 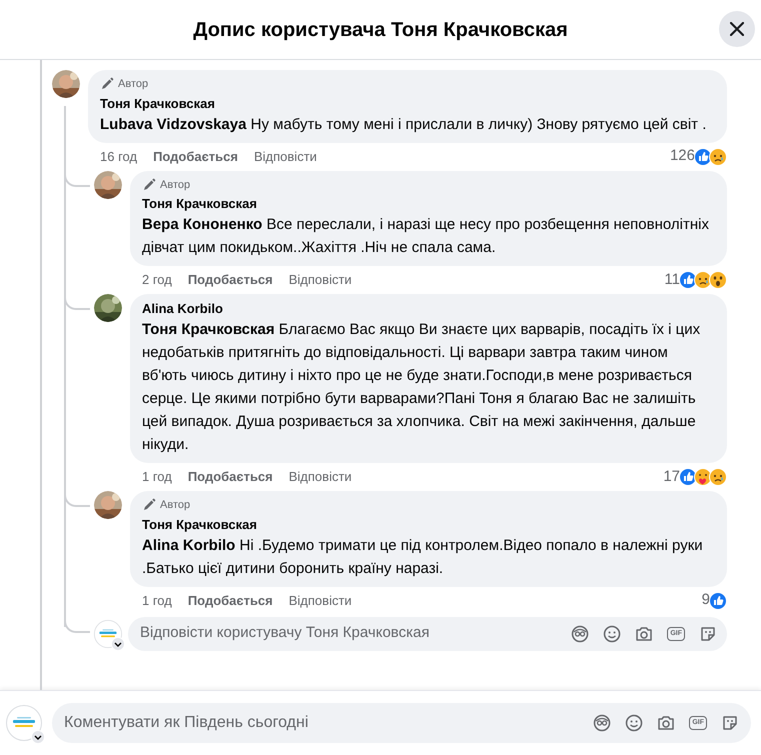 I want to click on comment-text: Lubava Vidzovskaya Ну мабуть тому мені і прислали в личку) Знову рятуємо цей світ ., so click(x=404, y=124).